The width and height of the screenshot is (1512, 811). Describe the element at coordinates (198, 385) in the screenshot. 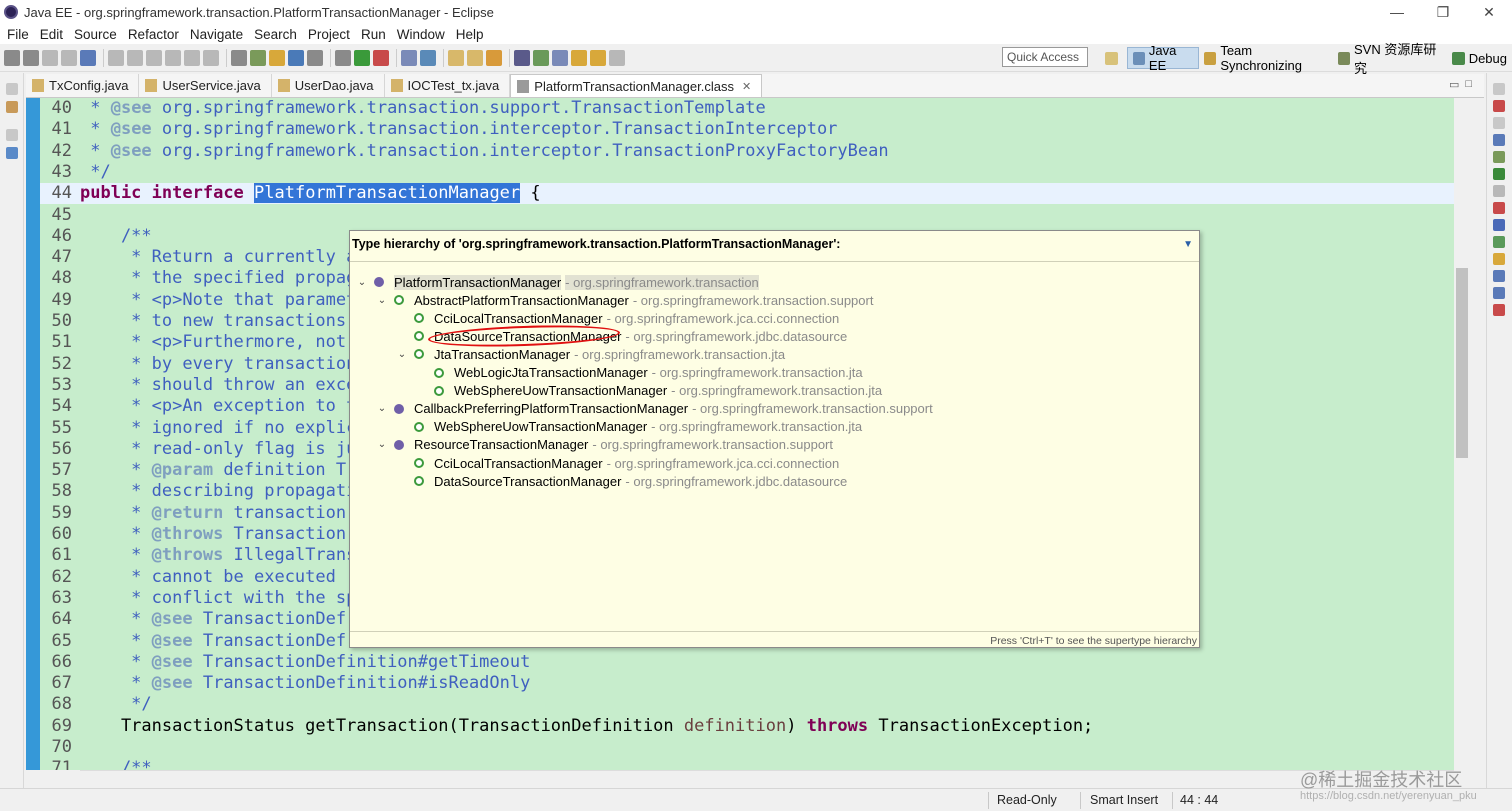

I see `code-line: 53 * should throw an exce` at that location.